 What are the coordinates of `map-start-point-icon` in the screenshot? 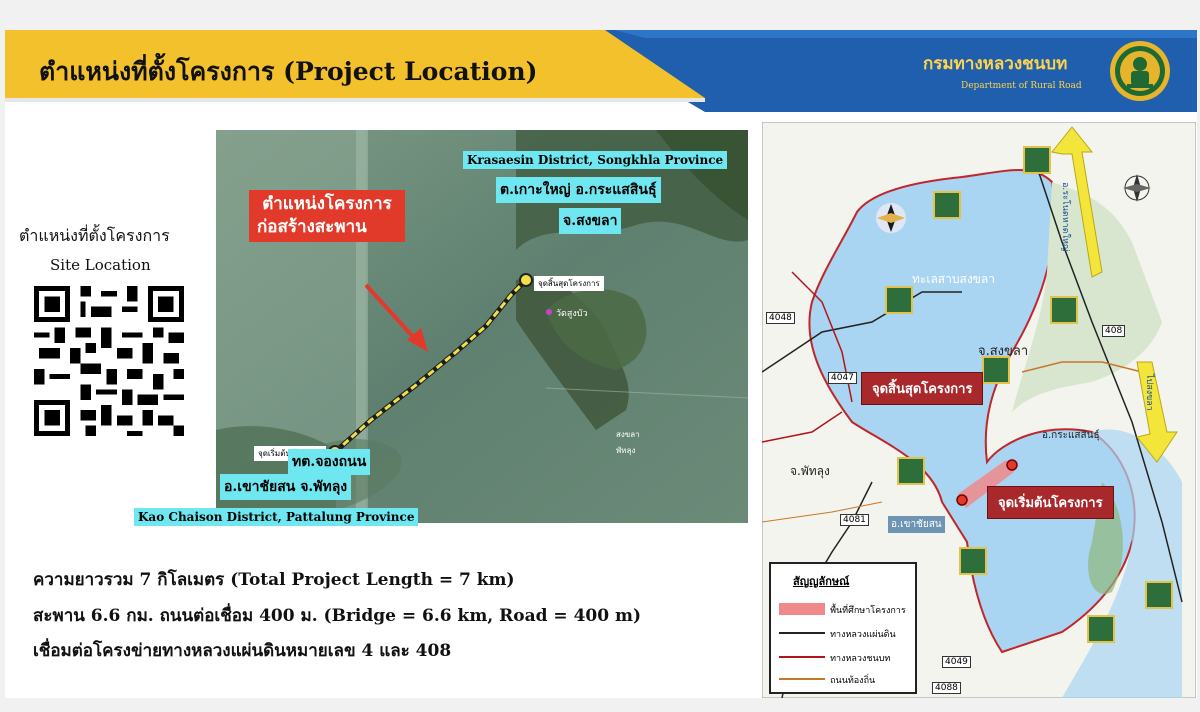 It's located at (962, 500).